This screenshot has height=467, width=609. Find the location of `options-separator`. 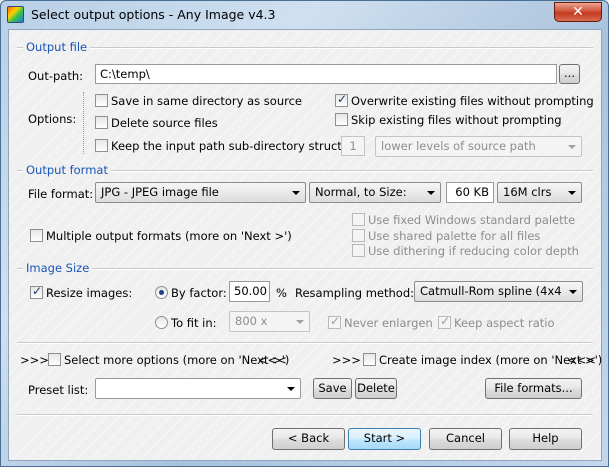

options-separator is located at coordinates (83, 123).